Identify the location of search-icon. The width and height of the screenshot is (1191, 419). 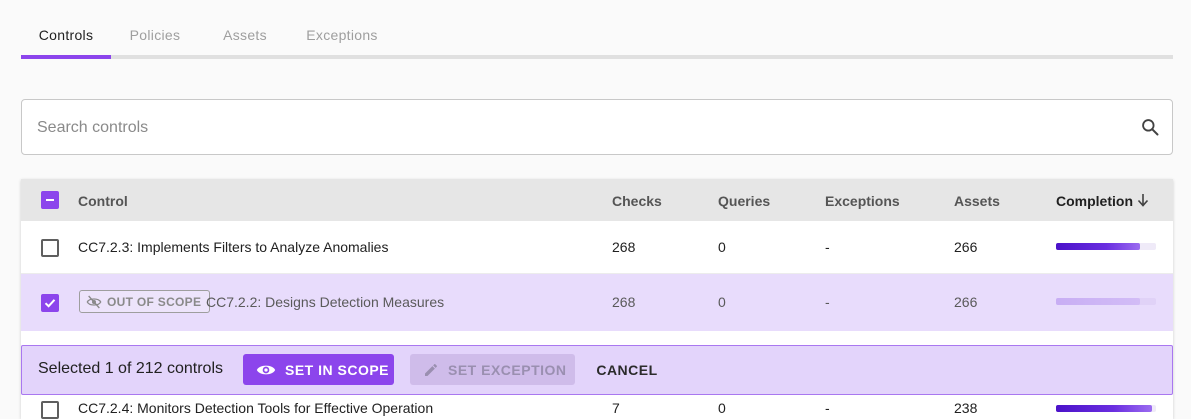
(1150, 127).